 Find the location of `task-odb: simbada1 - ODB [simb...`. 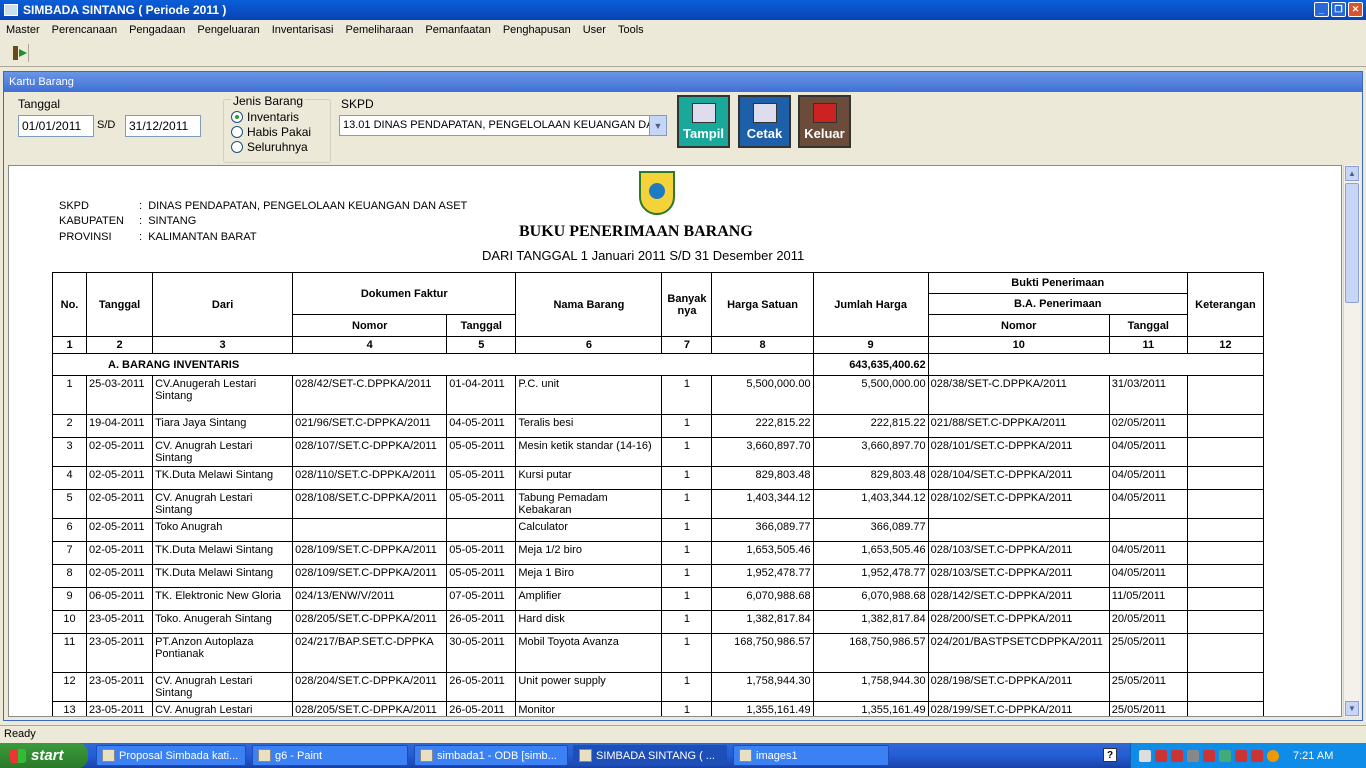

task-odb: simbada1 - ODB [simb... is located at coordinates (491, 755).